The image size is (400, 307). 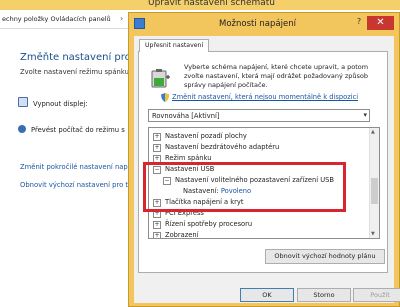 What do you see at coordinates (82, 57) in the screenshot?
I see `page-heading: Změňte nastavení pro sc` at bounding box center [82, 57].